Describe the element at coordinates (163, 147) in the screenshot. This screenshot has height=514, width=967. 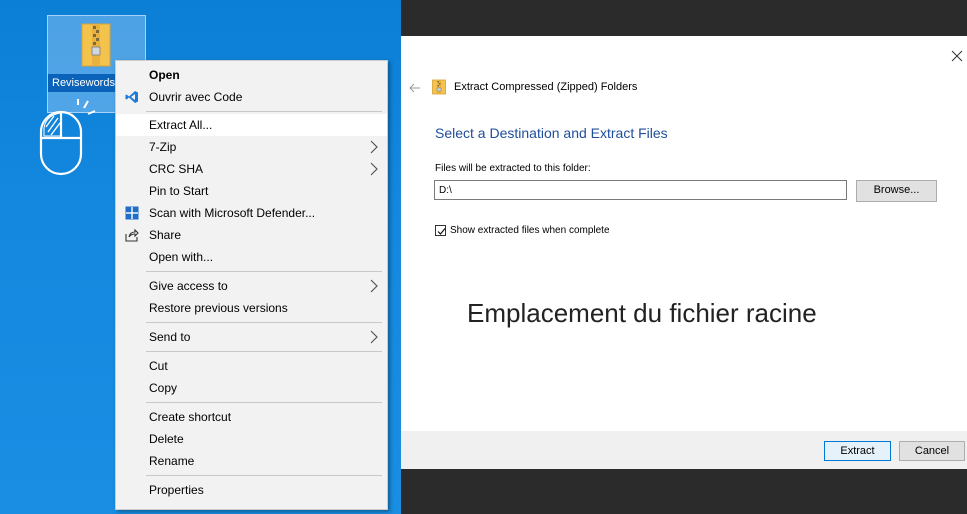
I see `menu-item-label: 7-Zip` at that location.